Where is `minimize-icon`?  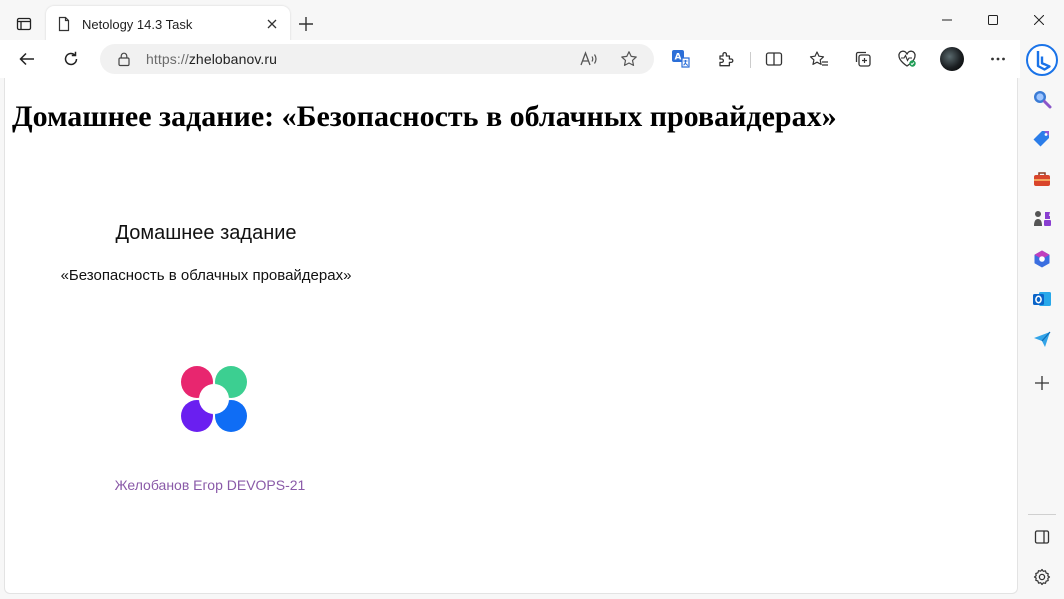 minimize-icon is located at coordinates (947, 20).